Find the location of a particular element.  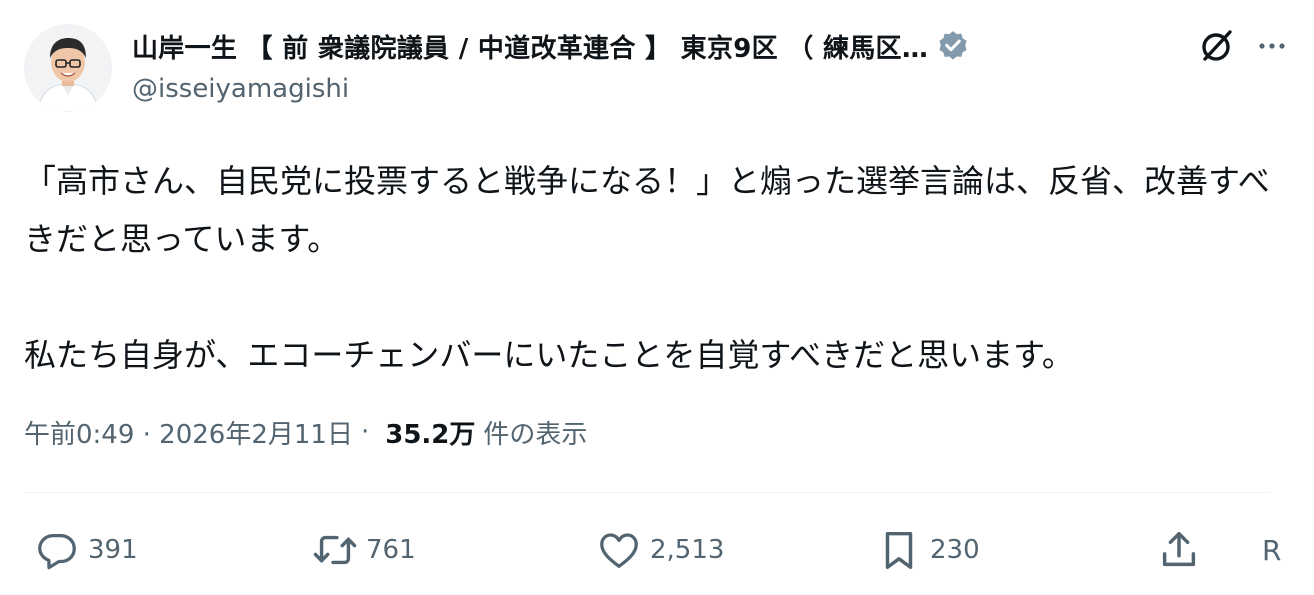

avatar-photo is located at coordinates (68, 68).